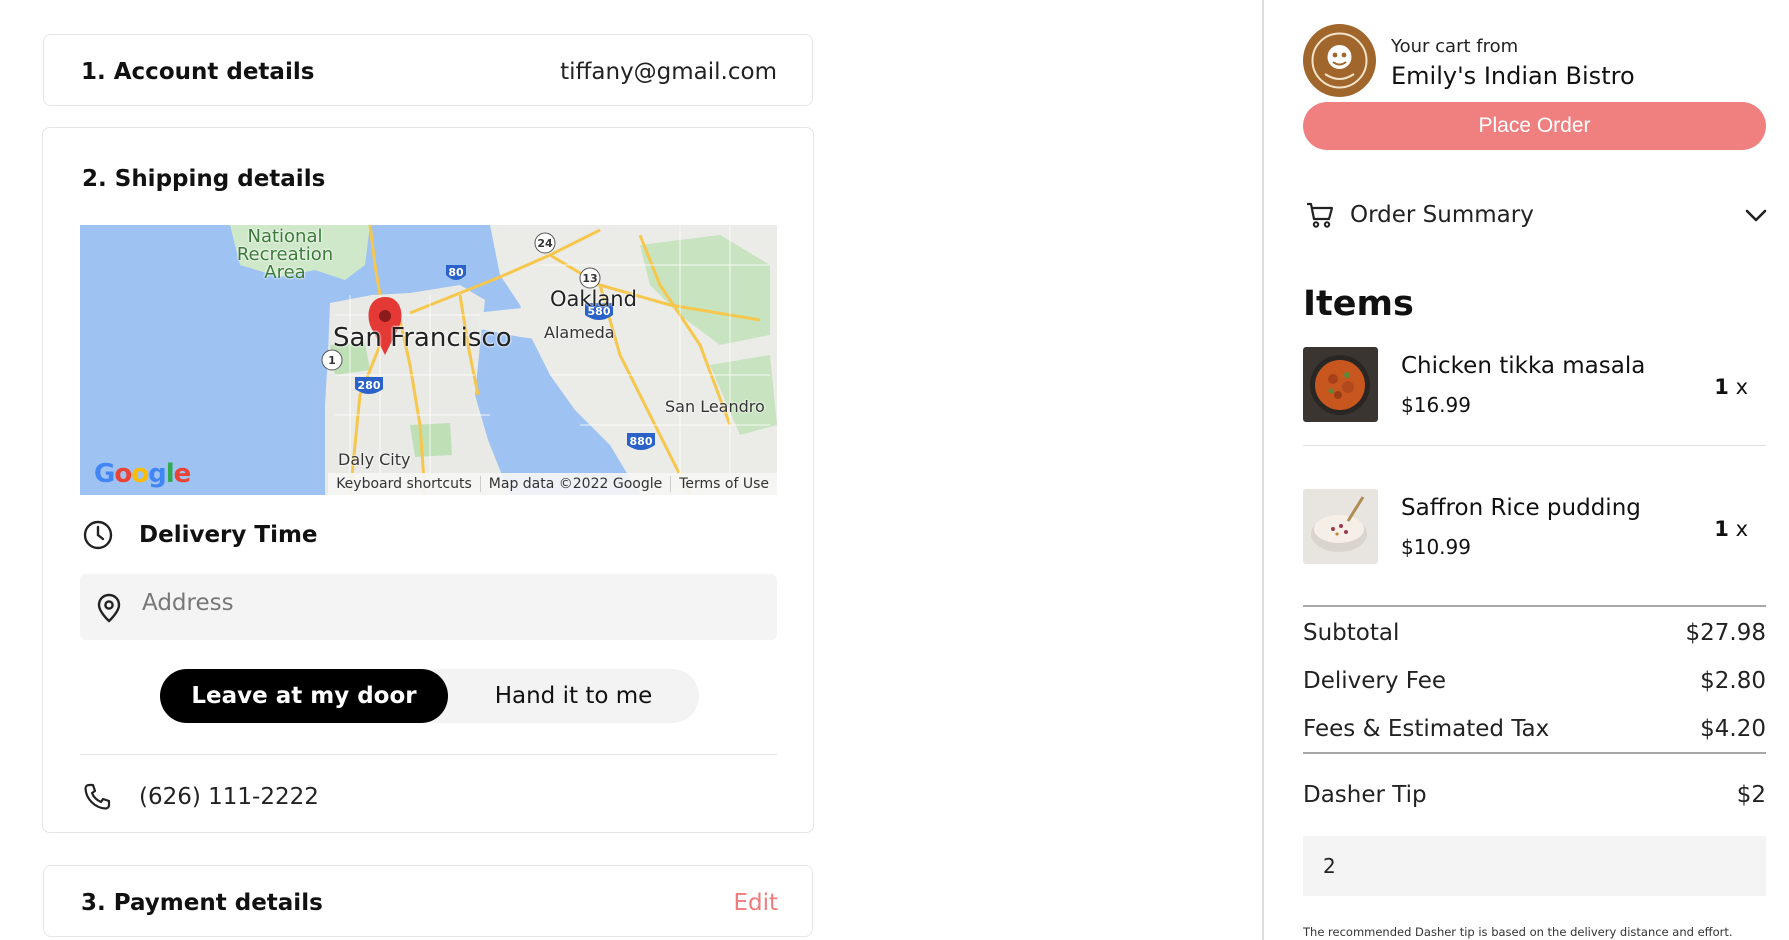 This screenshot has width=1789, height=940. Describe the element at coordinates (1534, 681) in the screenshot. I see `delivery-fee-row: Delivery Fee $2.80` at that location.